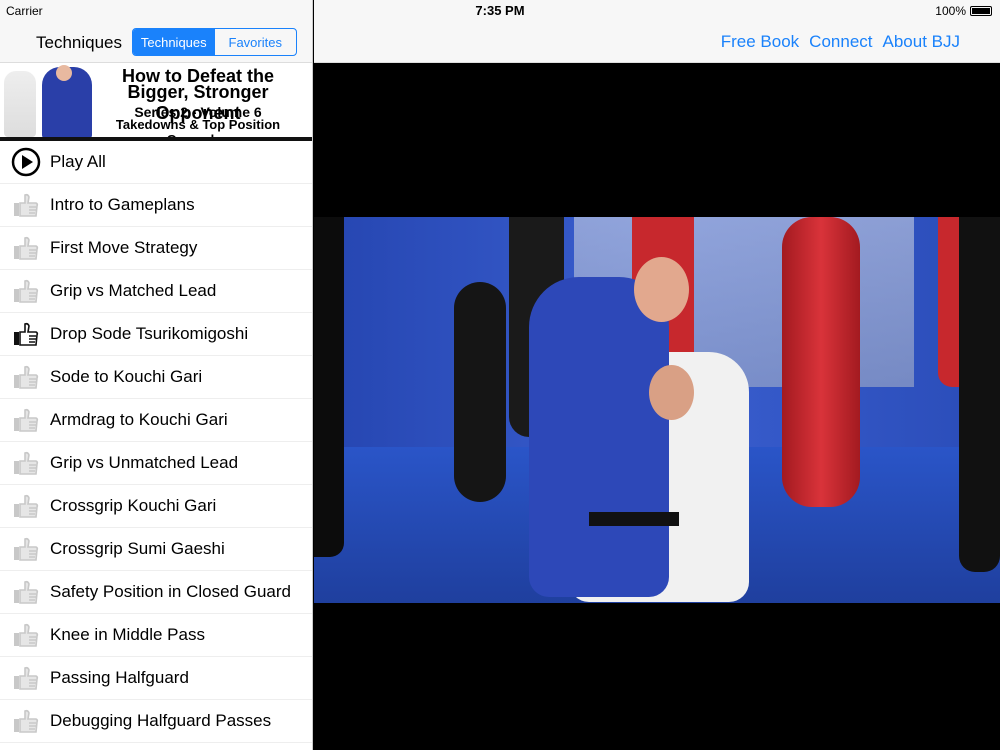  I want to click on tab-techniques: Techniques, so click(174, 42).